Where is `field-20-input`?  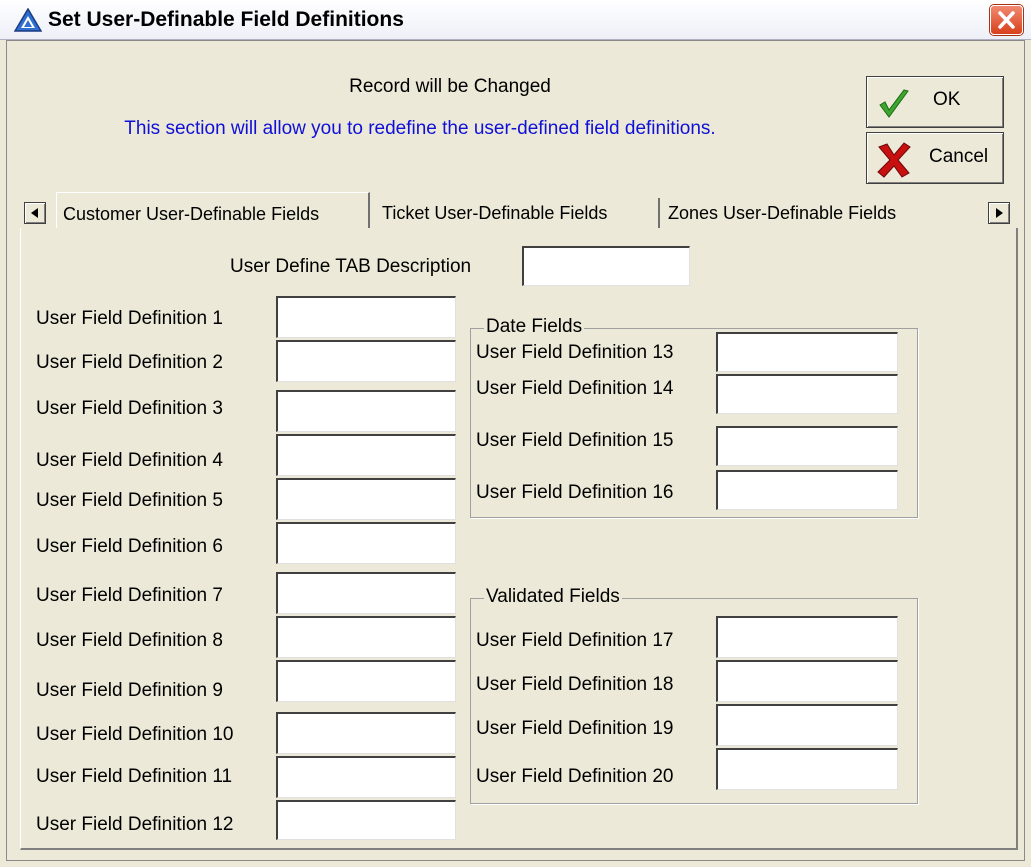 field-20-input is located at coordinates (807, 769).